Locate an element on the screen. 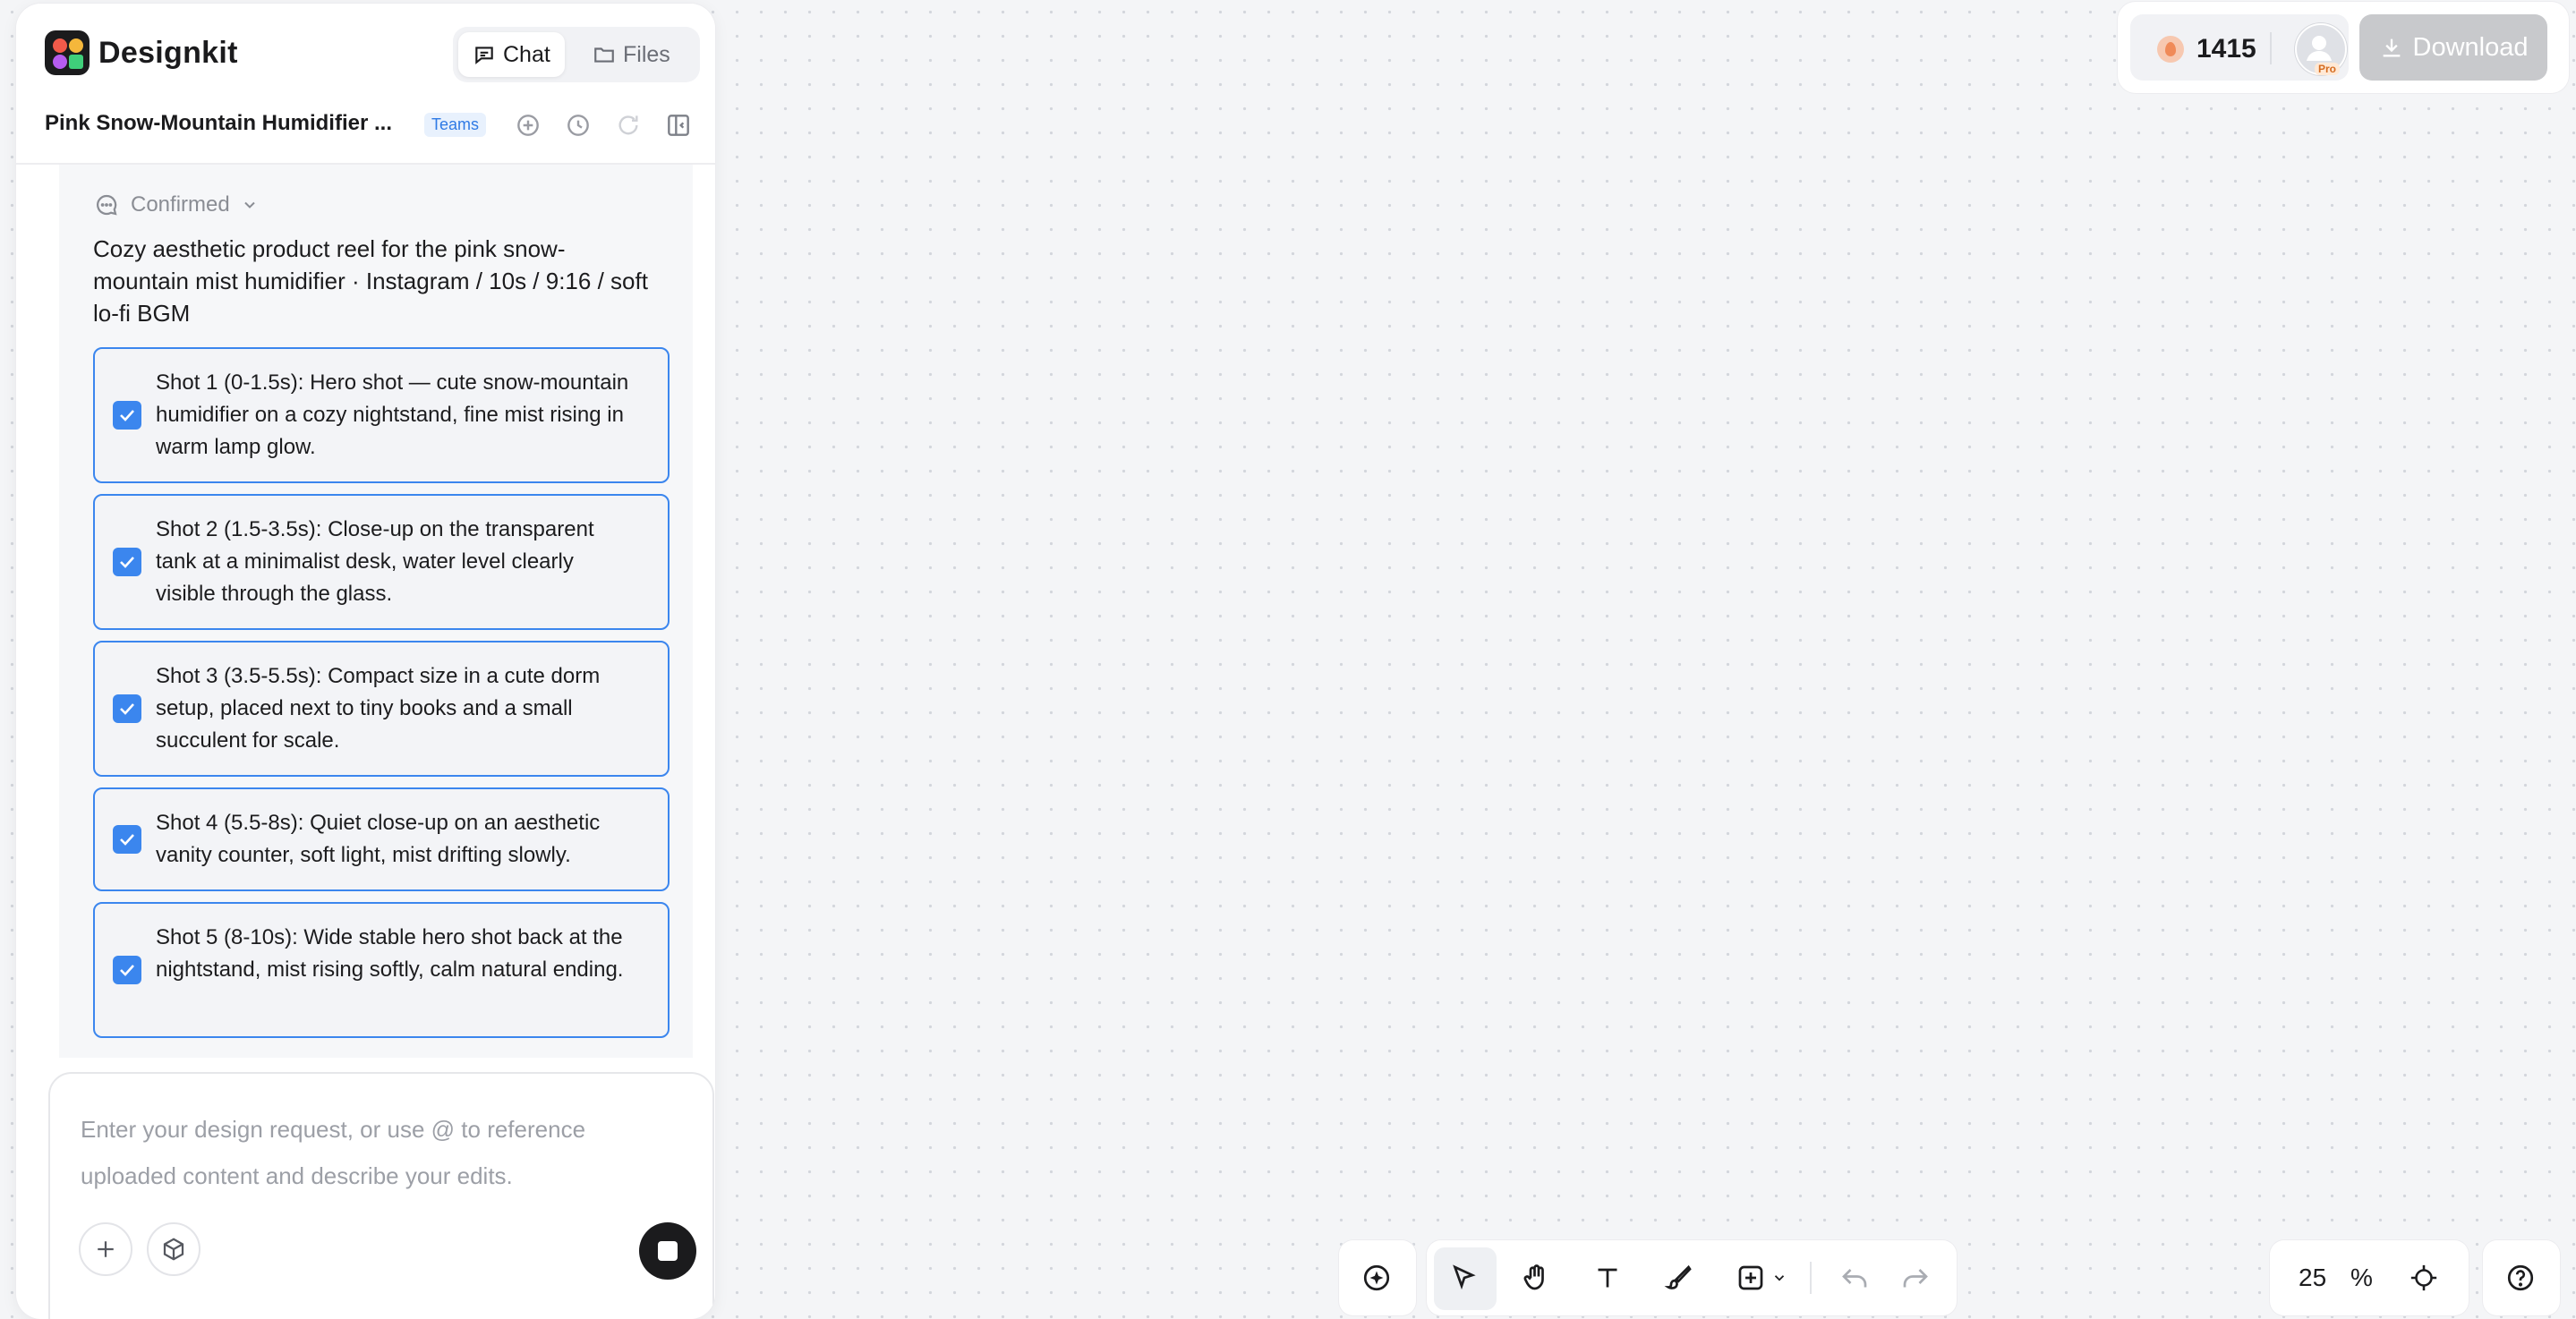  confirmed-label: Confirmed is located at coordinates (180, 204).